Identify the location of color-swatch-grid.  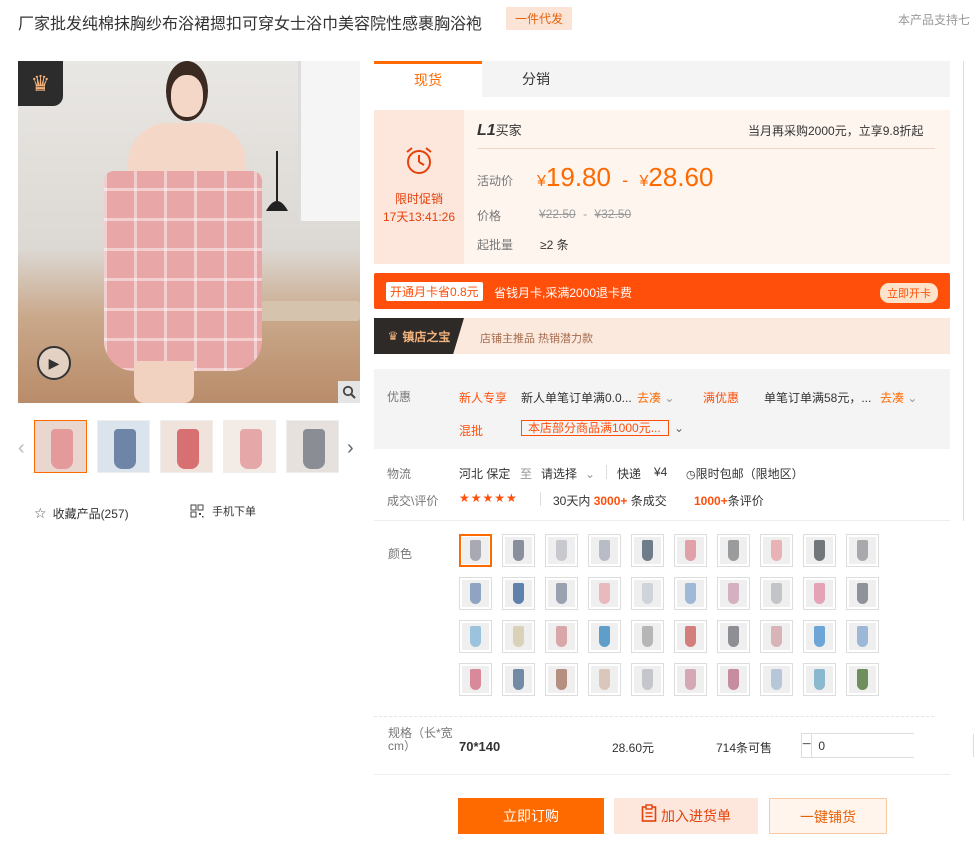
(679, 615).